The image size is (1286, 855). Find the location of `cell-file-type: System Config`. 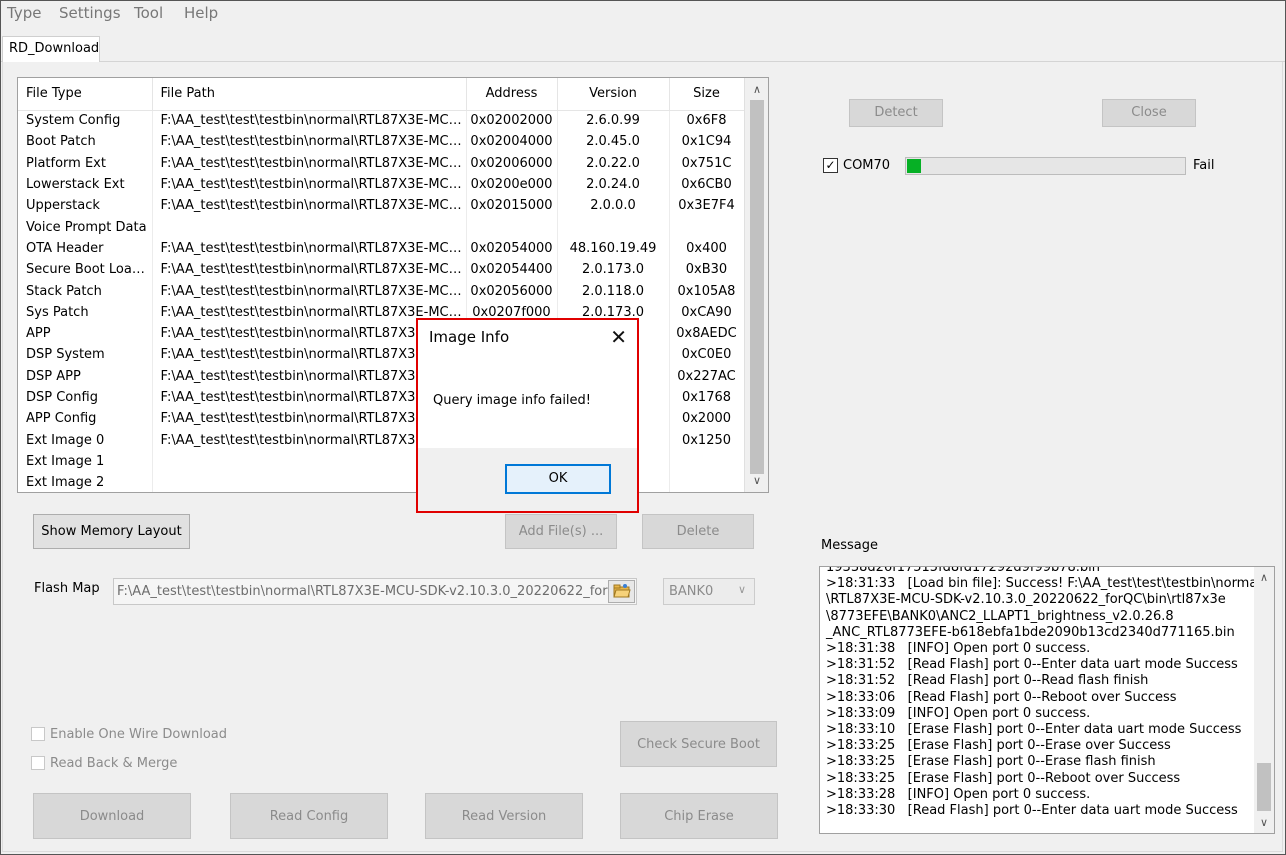

cell-file-type: System Config is located at coordinates (85, 121).